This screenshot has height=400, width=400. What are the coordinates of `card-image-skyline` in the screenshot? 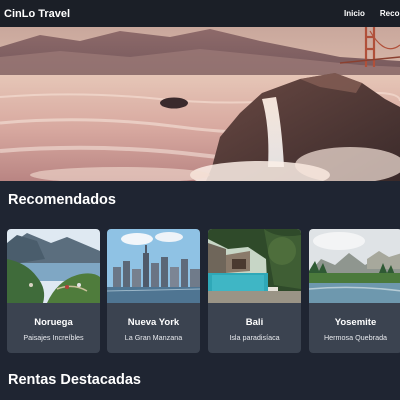 It's located at (153, 266).